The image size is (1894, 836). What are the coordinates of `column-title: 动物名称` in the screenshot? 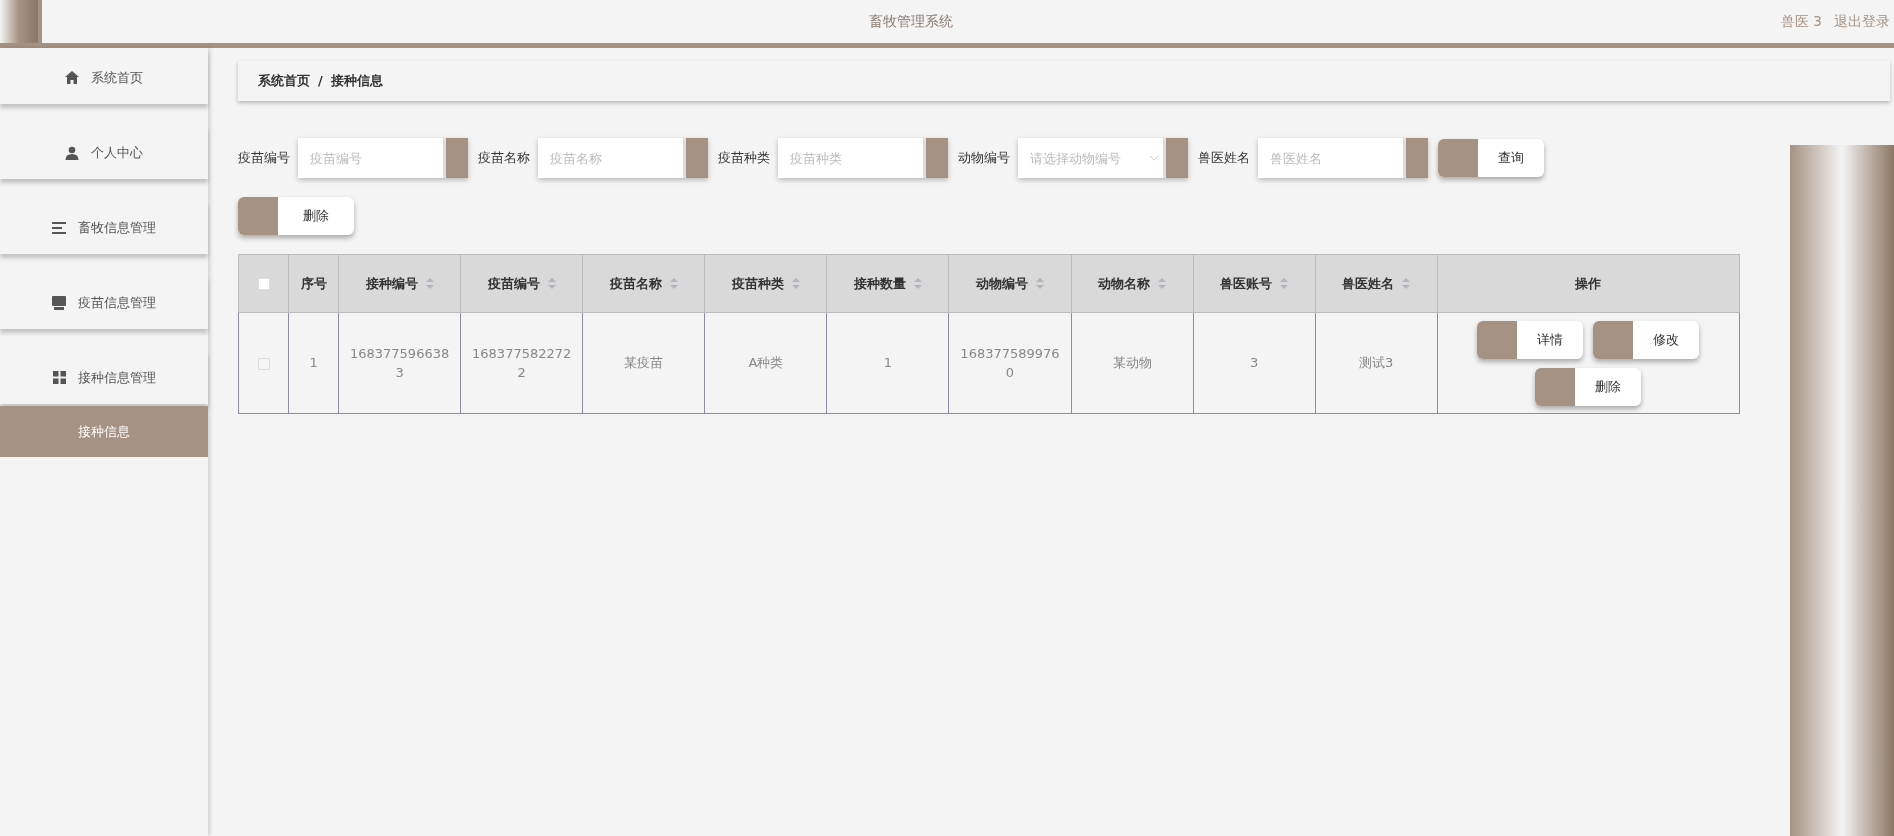 It's located at (1124, 283).